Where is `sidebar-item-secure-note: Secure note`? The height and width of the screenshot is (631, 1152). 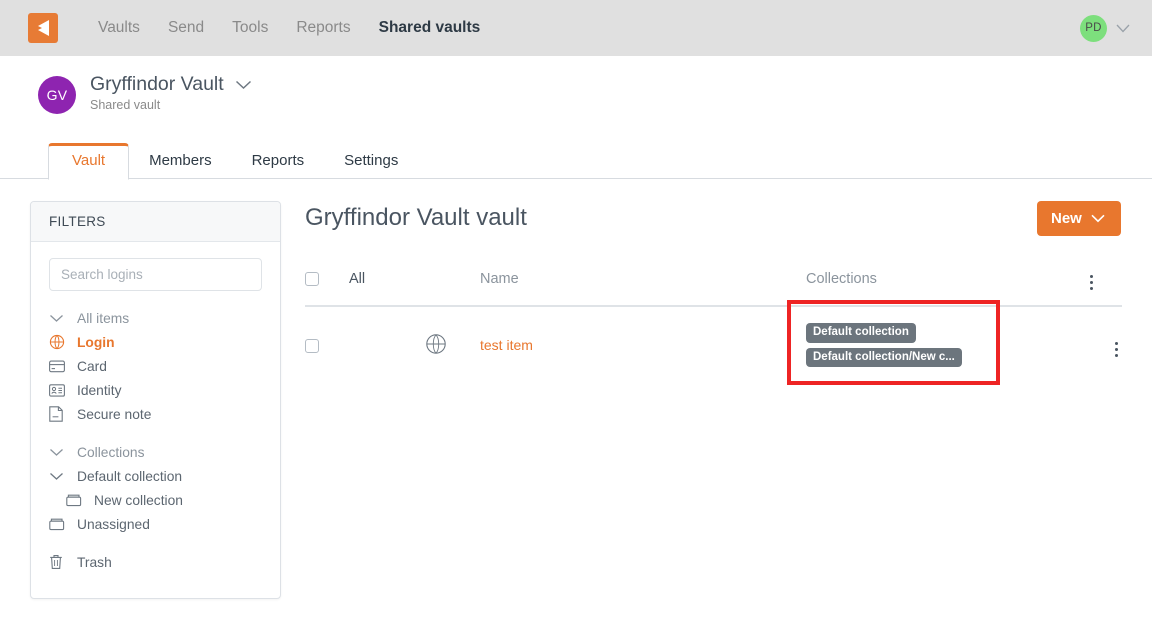 sidebar-item-secure-note: Secure note is located at coordinates (155, 414).